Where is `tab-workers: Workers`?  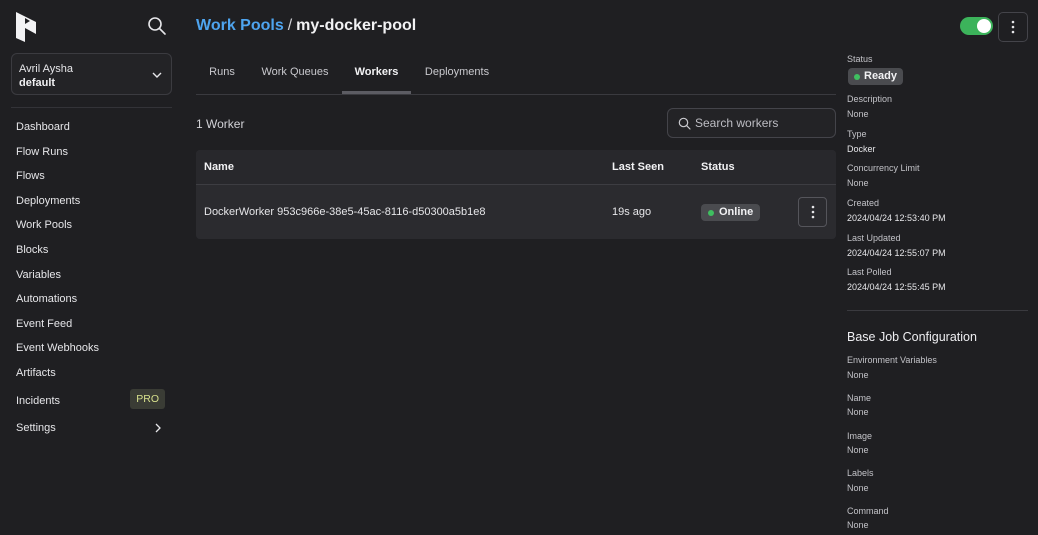
tab-workers: Workers is located at coordinates (376, 74).